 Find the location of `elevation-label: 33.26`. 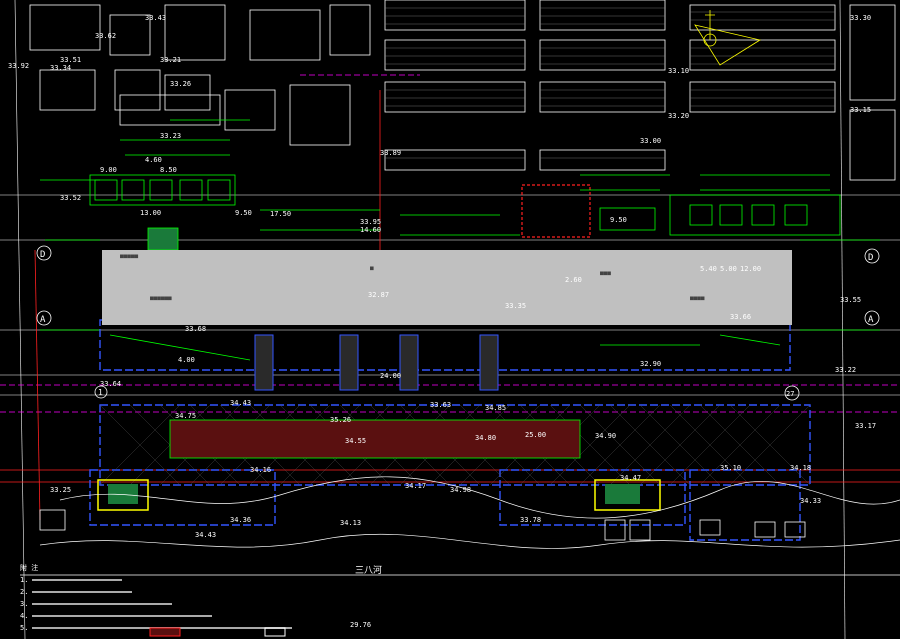

elevation-label: 33.26 is located at coordinates (180, 84).